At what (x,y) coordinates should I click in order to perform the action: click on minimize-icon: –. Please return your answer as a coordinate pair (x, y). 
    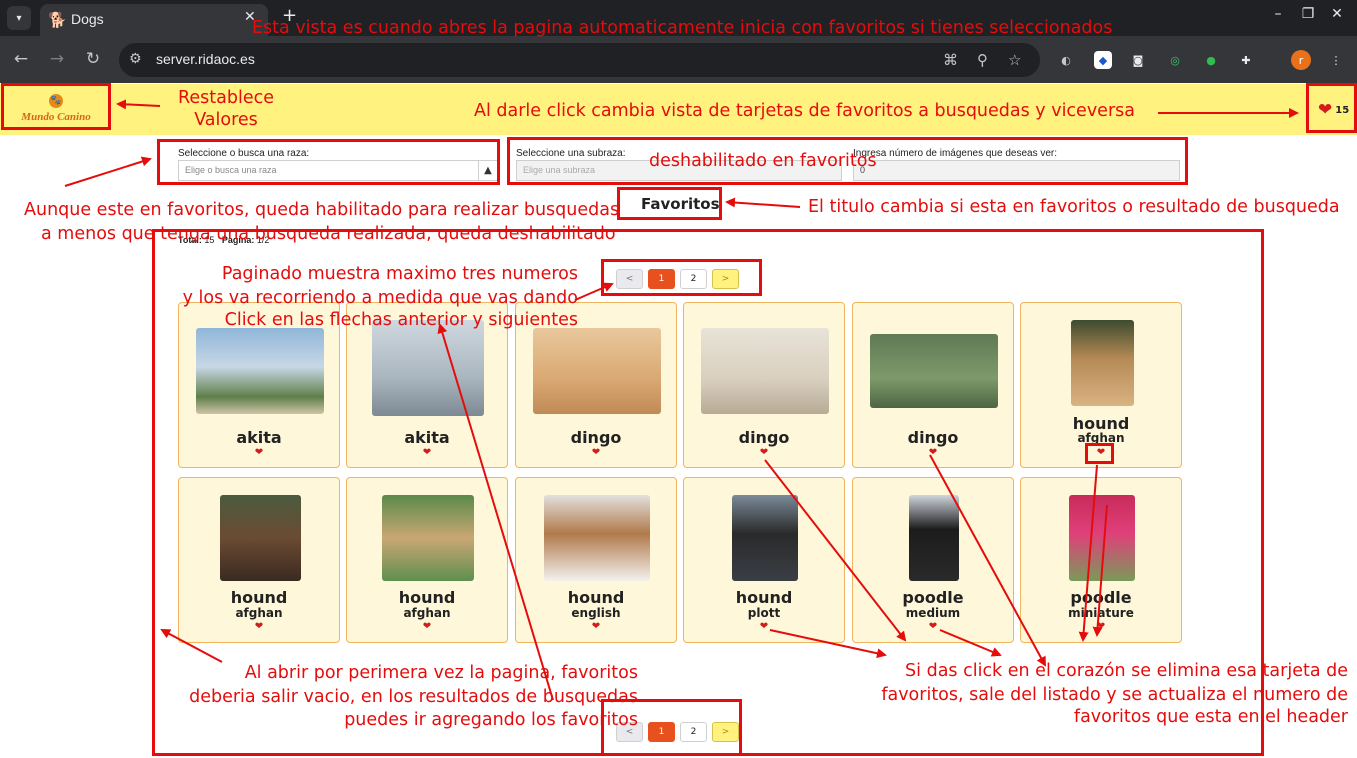
    Looking at the image, I should click on (1278, 14).